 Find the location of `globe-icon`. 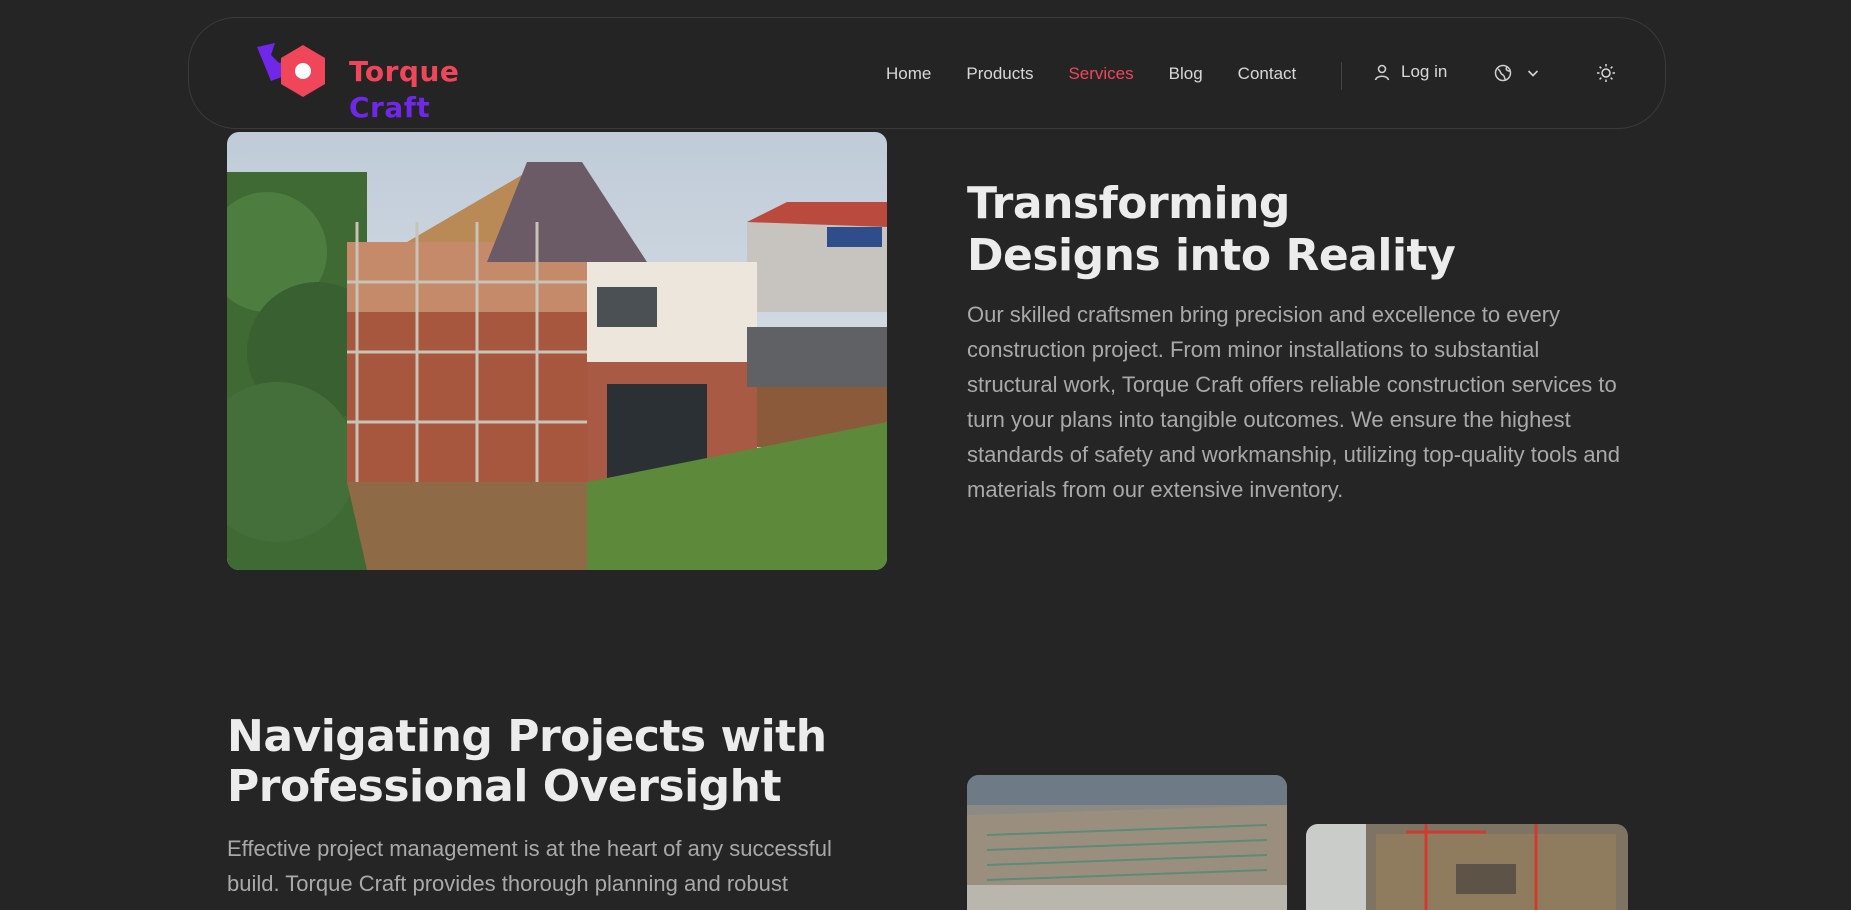

globe-icon is located at coordinates (1503, 73).